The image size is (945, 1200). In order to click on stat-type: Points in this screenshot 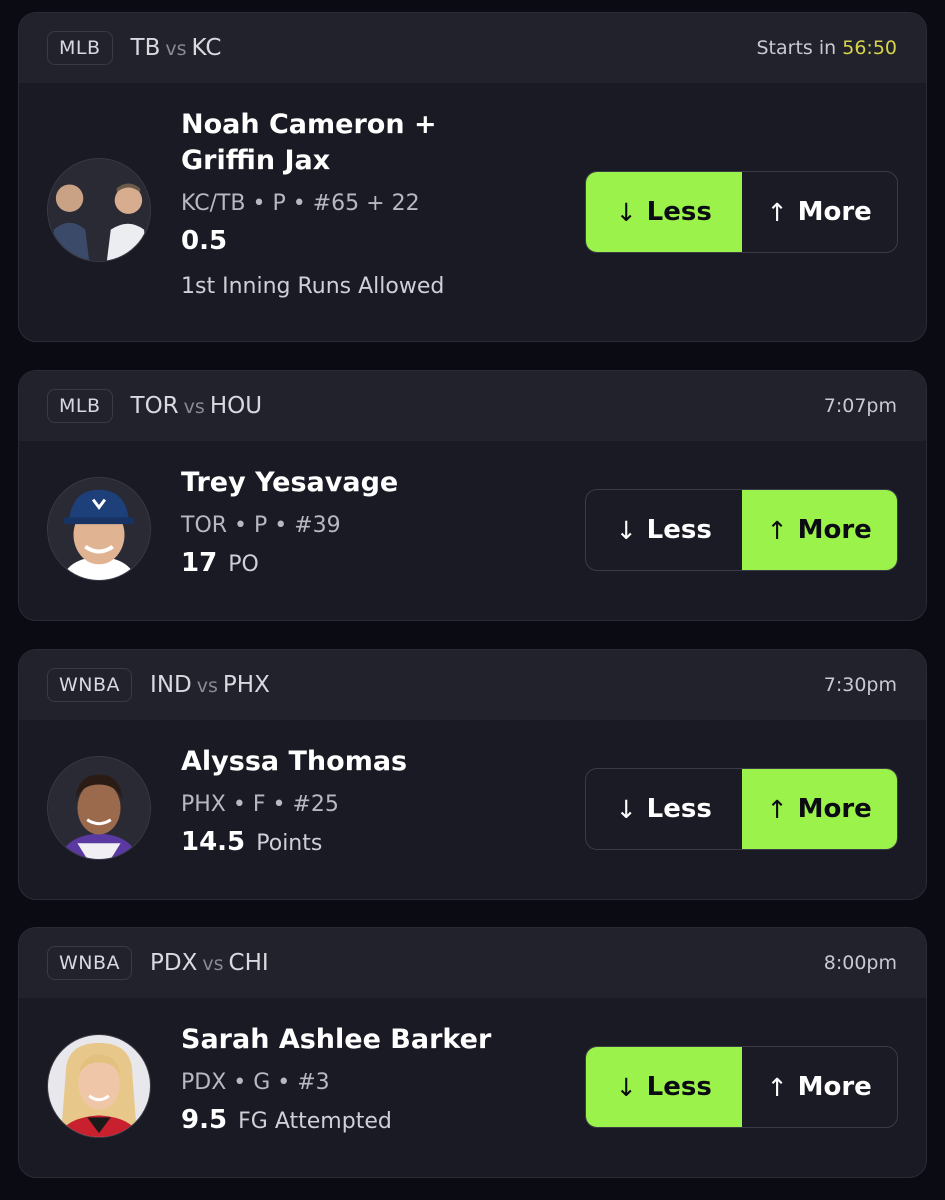, I will do `click(289, 843)`.